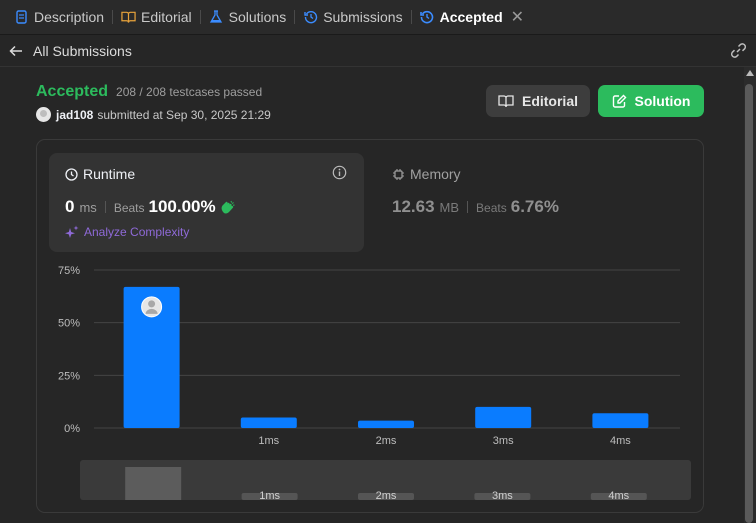  What do you see at coordinates (619, 101) in the screenshot?
I see `edit-icon` at bounding box center [619, 101].